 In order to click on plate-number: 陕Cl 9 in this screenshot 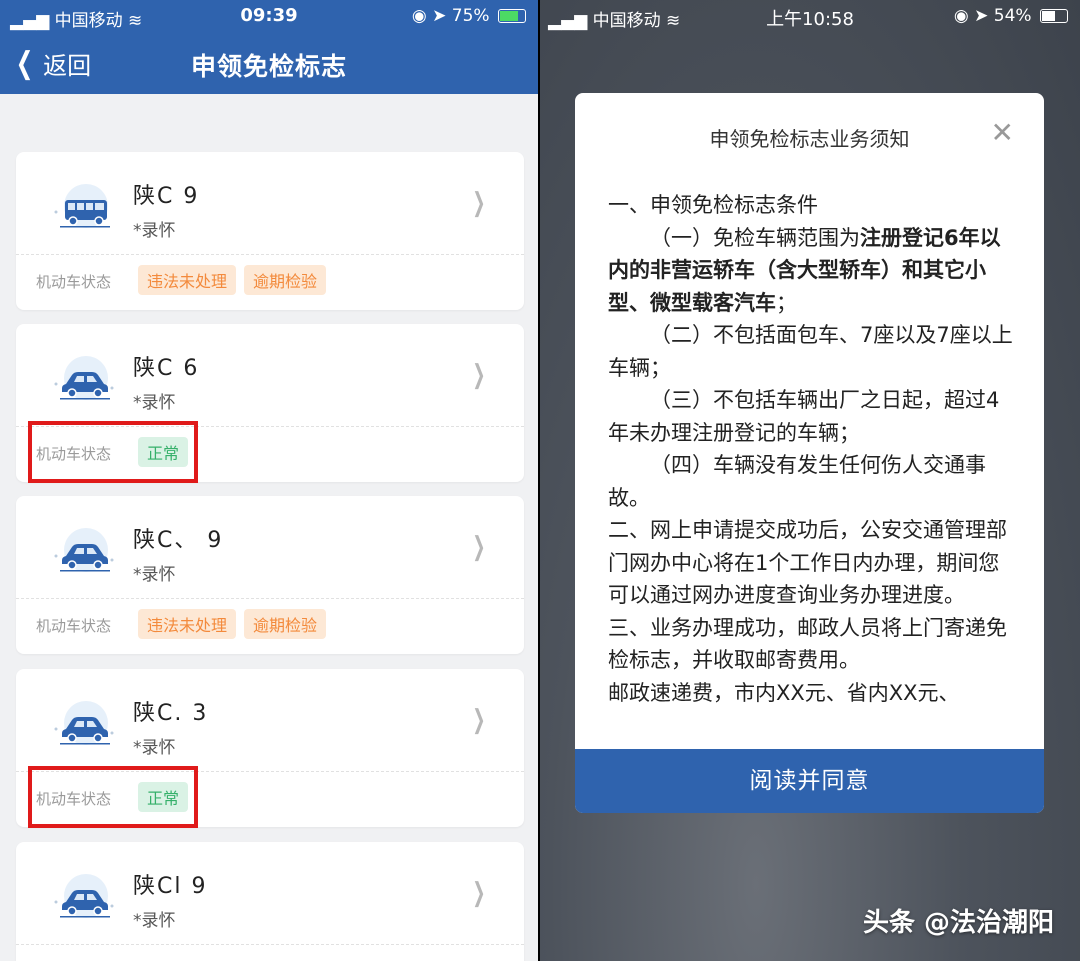, I will do `click(170, 886)`.